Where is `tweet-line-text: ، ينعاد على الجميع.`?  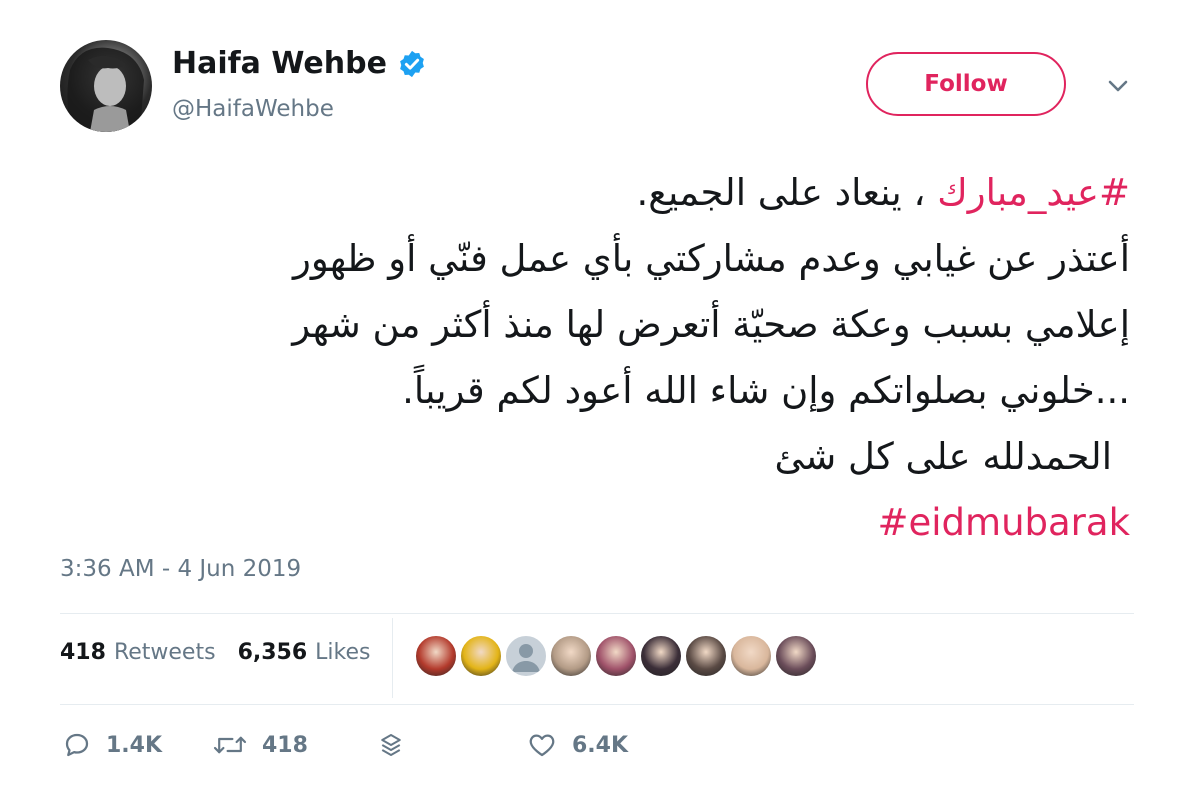
tweet-line-text: ، ينعاد على الجميع. is located at coordinates (787, 192).